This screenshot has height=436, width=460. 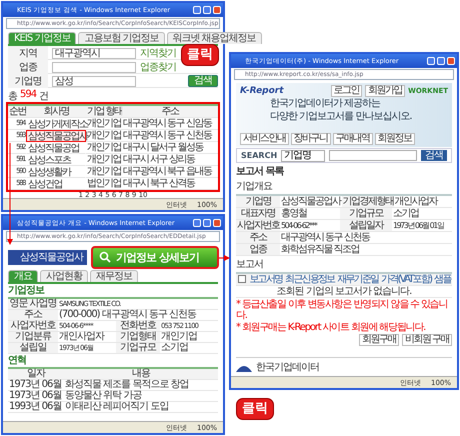 I want to click on checkbox-cell, so click(x=242, y=280).